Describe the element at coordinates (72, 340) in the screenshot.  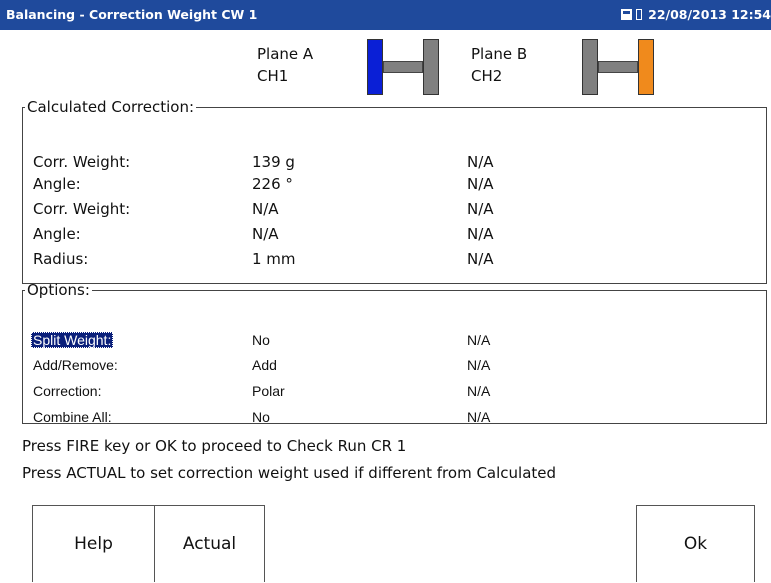
I see `option-label: Split Weight:` at that location.